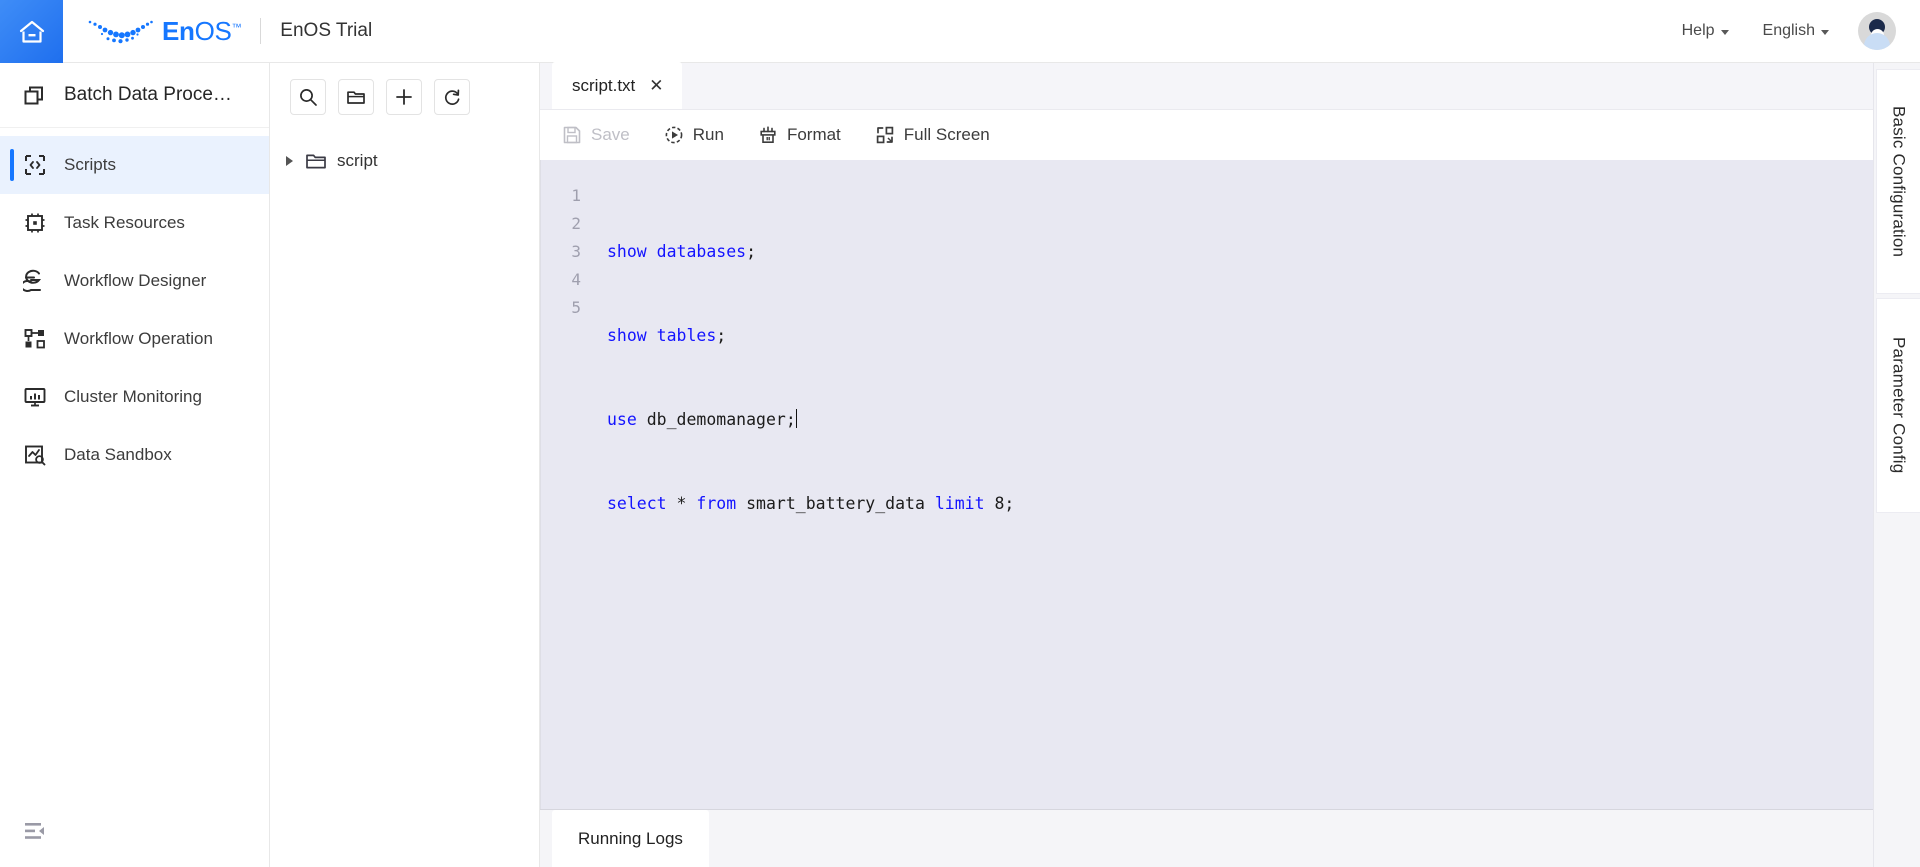 This screenshot has width=1920, height=867. I want to click on sidebar-item-label: Cluster Monitoring, so click(133, 396).